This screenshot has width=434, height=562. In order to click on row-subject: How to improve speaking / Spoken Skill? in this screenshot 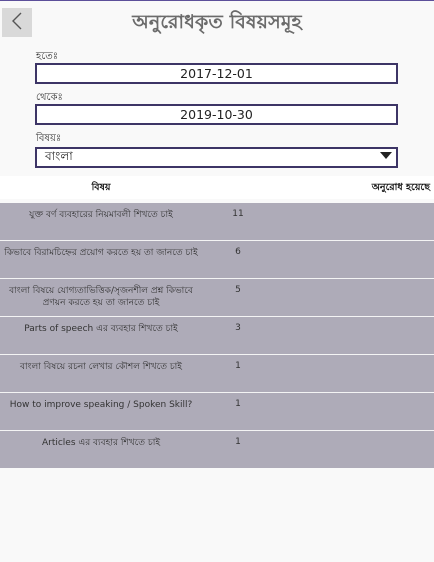, I will do `click(101, 405)`.